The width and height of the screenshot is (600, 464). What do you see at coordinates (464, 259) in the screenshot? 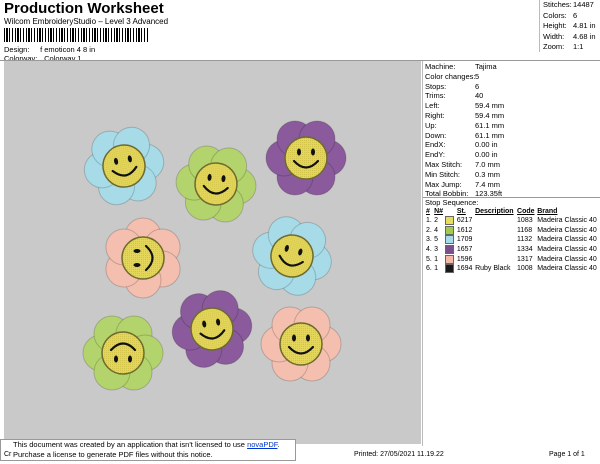
I see `cell-st: 1596` at bounding box center [464, 259].